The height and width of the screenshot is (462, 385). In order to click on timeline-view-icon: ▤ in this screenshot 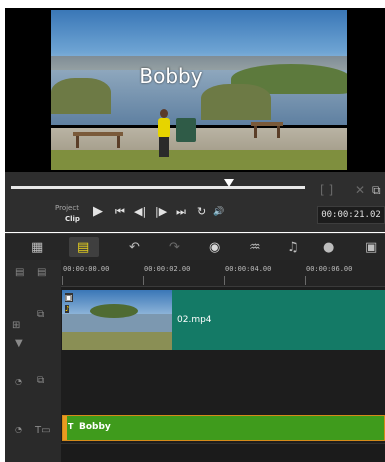, I will do `click(83, 247)`.